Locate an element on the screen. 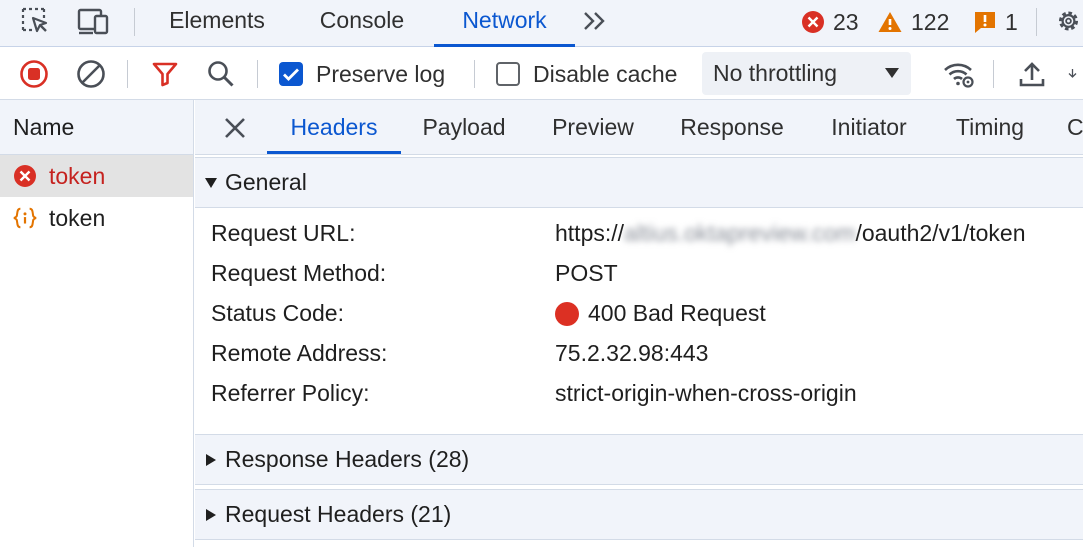  tab-network: Network is located at coordinates (504, 23).